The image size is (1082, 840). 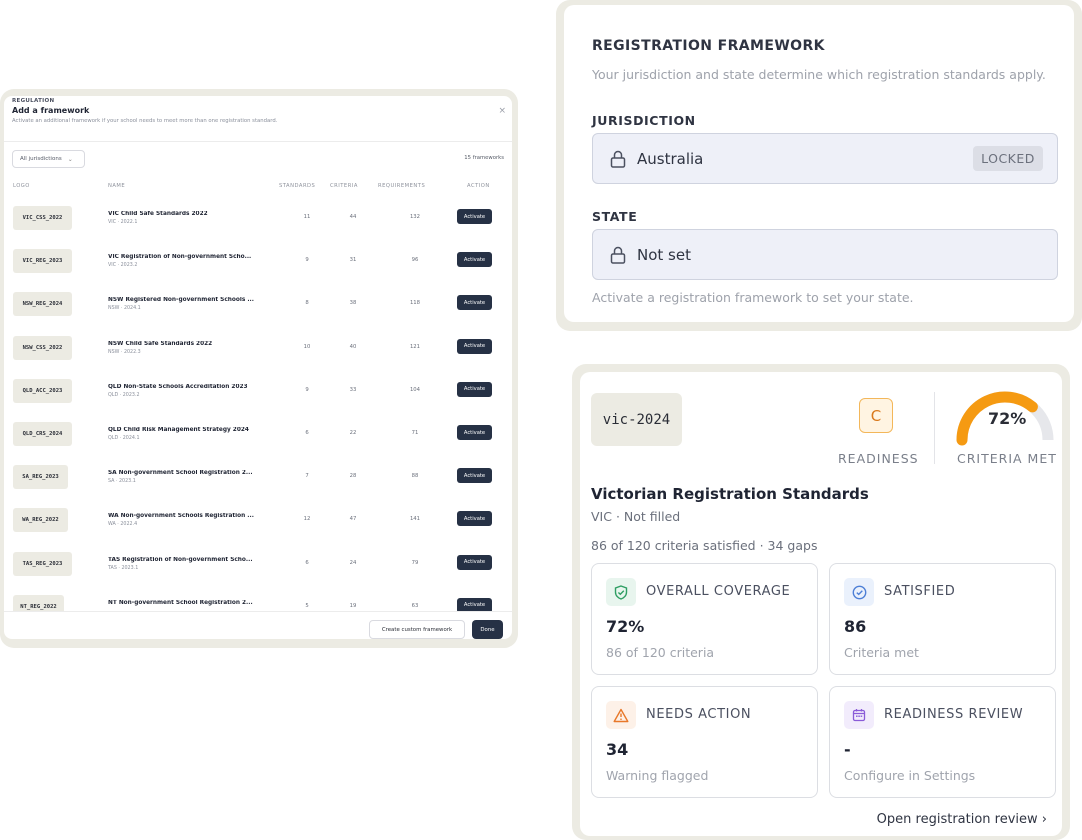 What do you see at coordinates (122, 482) in the screenshot?
I see `framework-meta: SA · 2023.1` at bounding box center [122, 482].